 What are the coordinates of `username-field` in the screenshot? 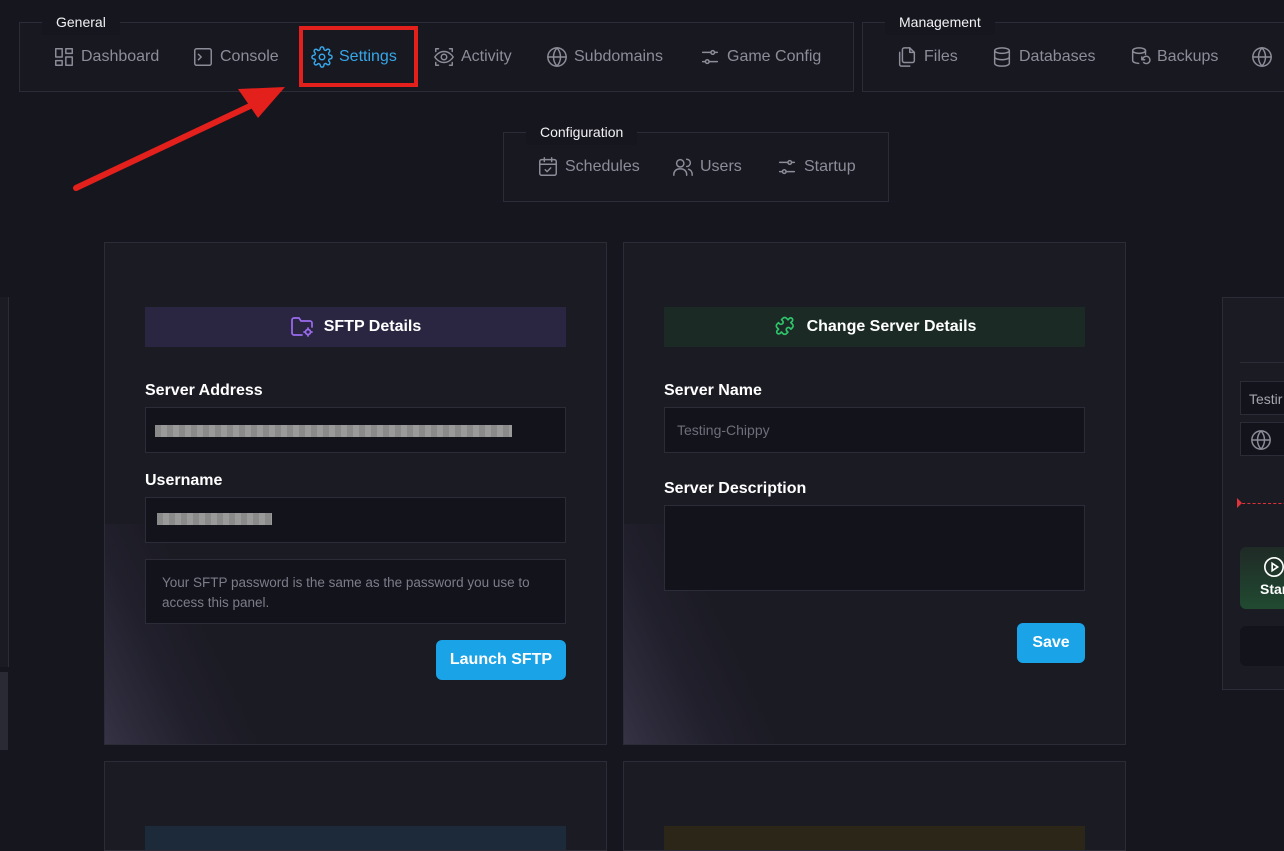 It's located at (355, 520).